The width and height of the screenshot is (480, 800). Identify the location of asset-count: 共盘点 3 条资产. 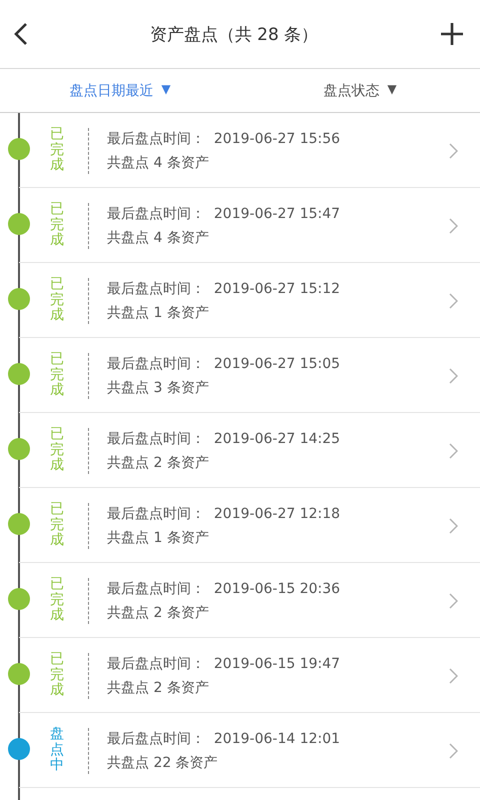
(158, 387).